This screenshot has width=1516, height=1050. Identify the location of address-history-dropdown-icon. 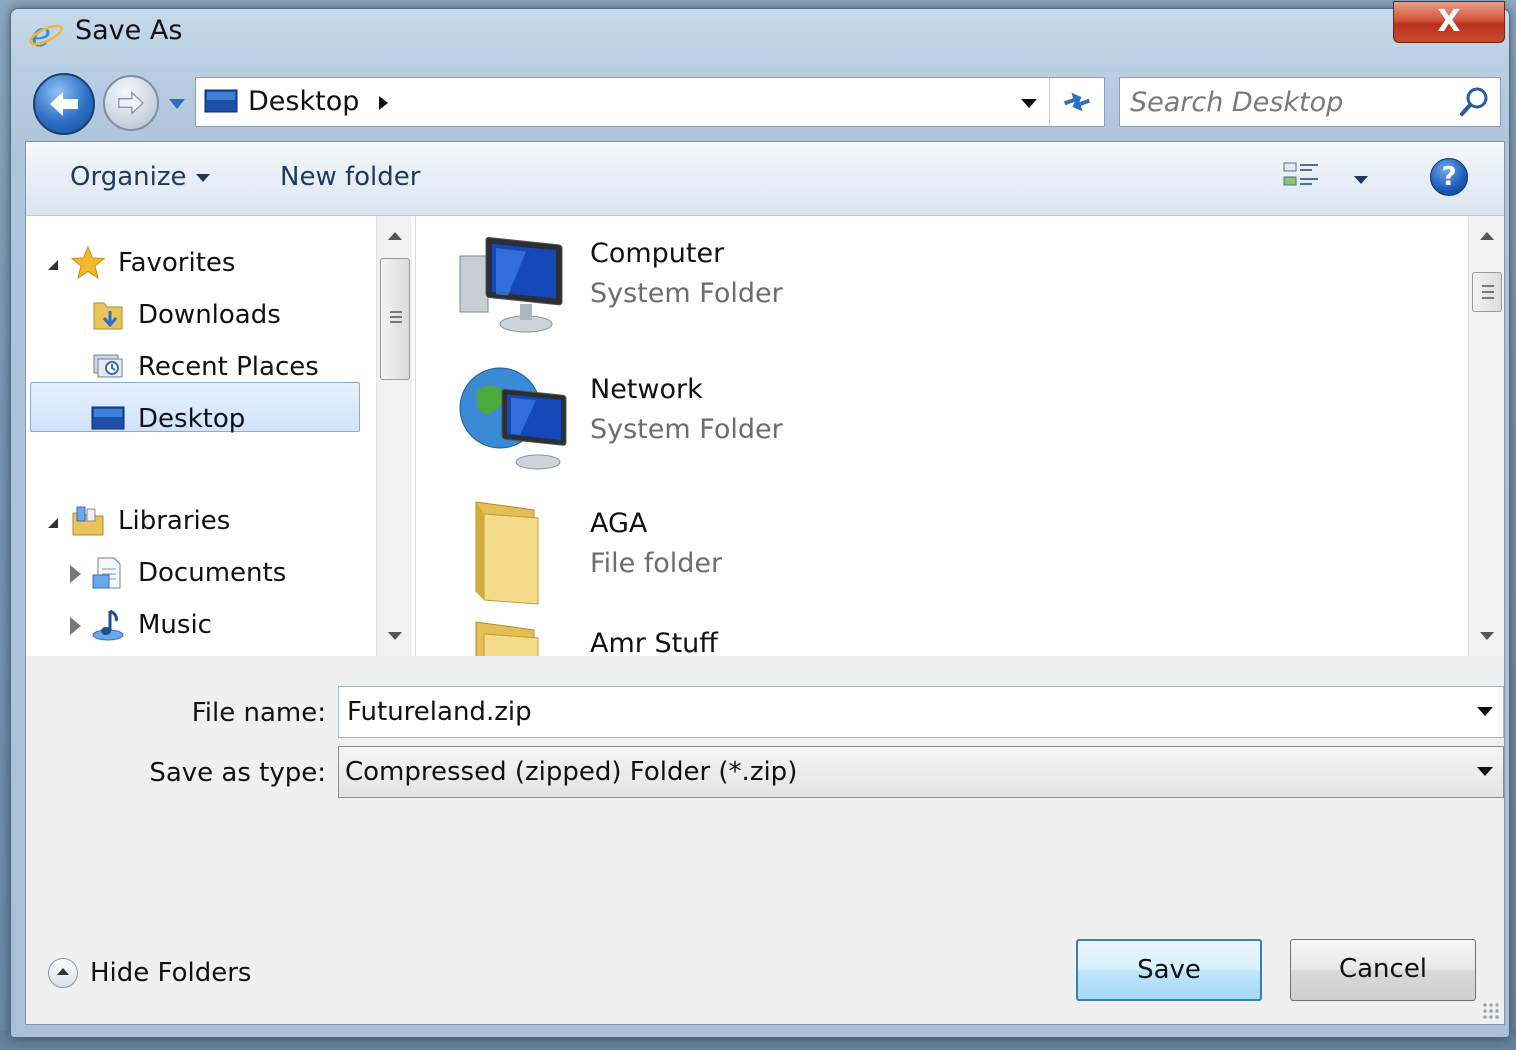
(1029, 103).